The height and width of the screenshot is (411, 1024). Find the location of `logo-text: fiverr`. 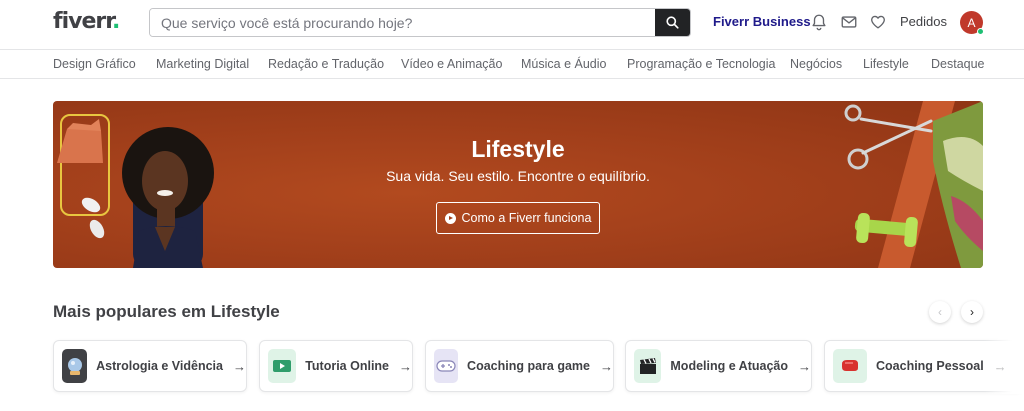

logo-text: fiverr is located at coordinates (83, 21).